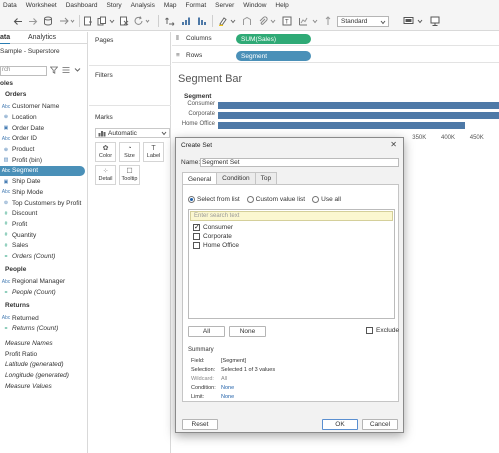 The height and width of the screenshot is (453, 499). I want to click on field-profit-ratio: Profit Ratio, so click(47, 354).